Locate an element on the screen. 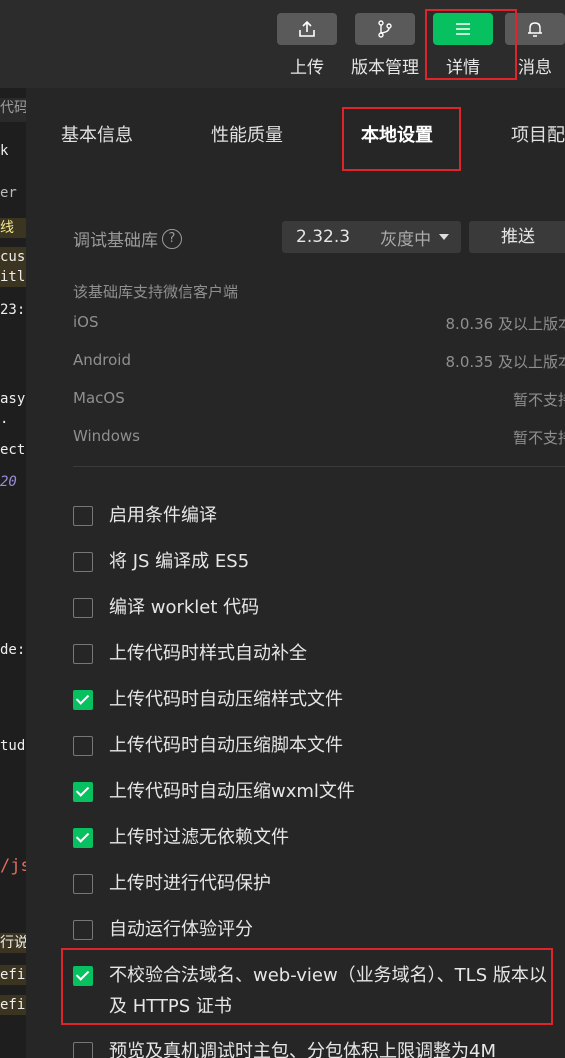 The width and height of the screenshot is (565, 1058). version-management-label: 版本管理 is located at coordinates (385, 68).